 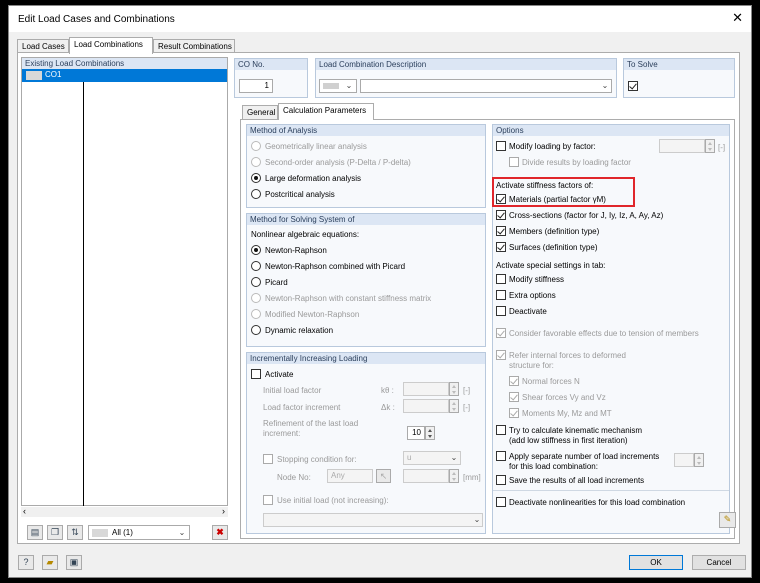 I want to click on normal-forces-checkbox, so click(x=514, y=381).